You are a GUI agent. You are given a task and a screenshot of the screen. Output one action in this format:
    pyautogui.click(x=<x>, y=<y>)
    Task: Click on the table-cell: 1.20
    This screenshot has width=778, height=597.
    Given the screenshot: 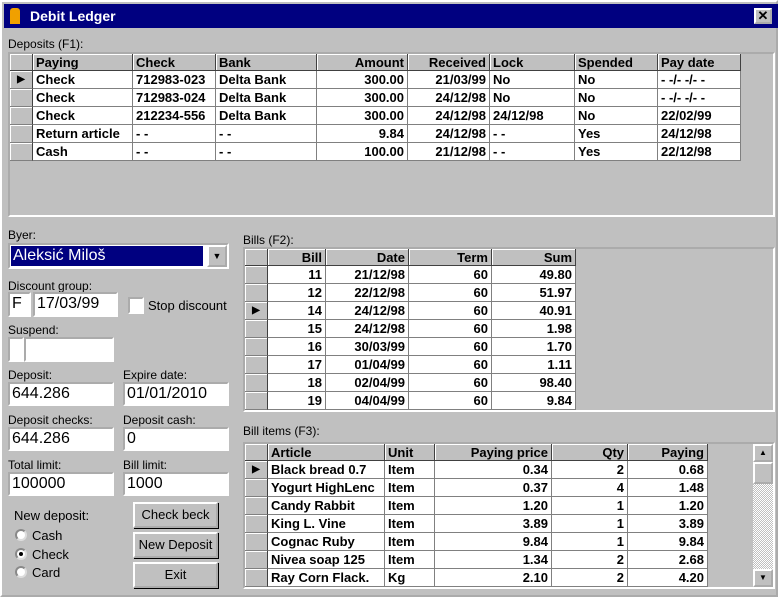 What is the action you would take?
    pyautogui.click(x=493, y=506)
    